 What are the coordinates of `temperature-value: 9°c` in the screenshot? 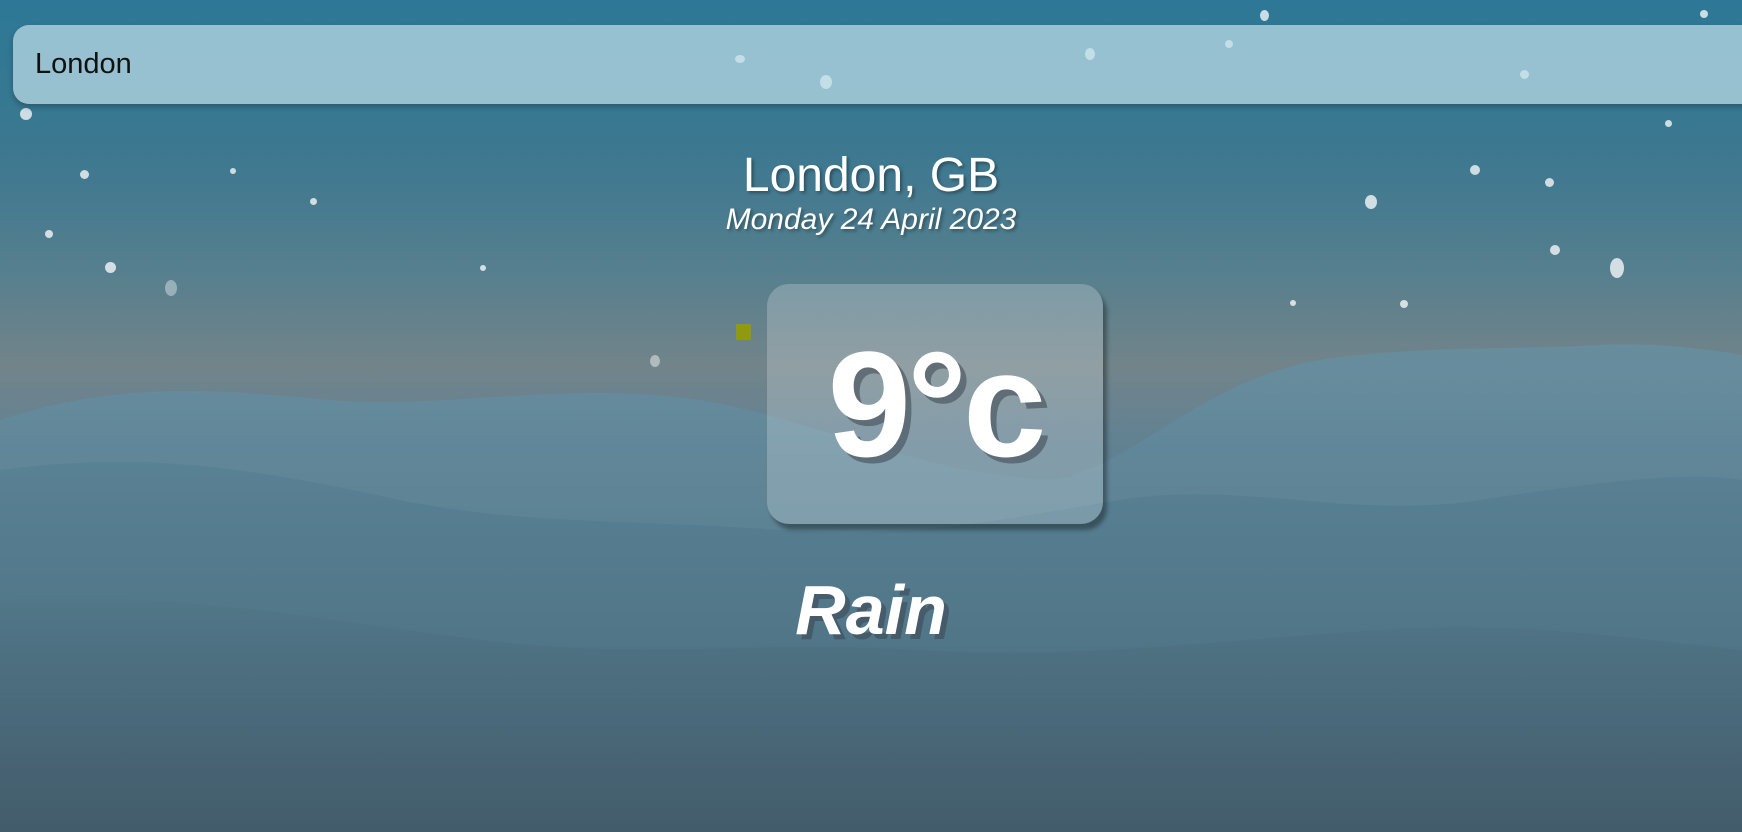 It's located at (937, 403).